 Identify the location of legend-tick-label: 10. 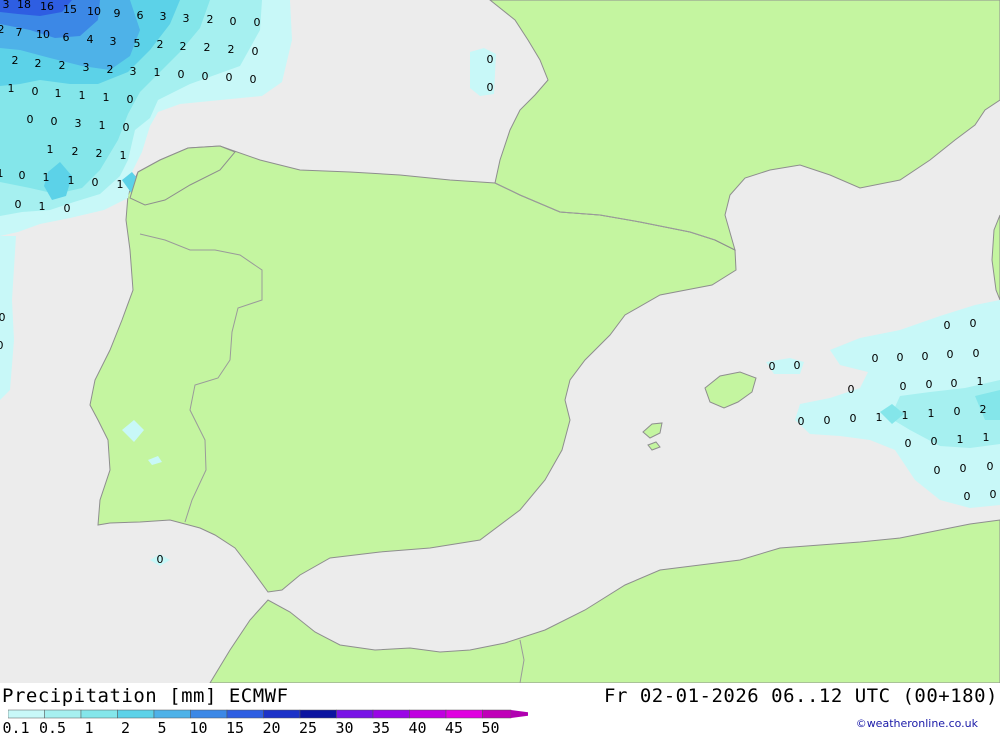
(198, 728).